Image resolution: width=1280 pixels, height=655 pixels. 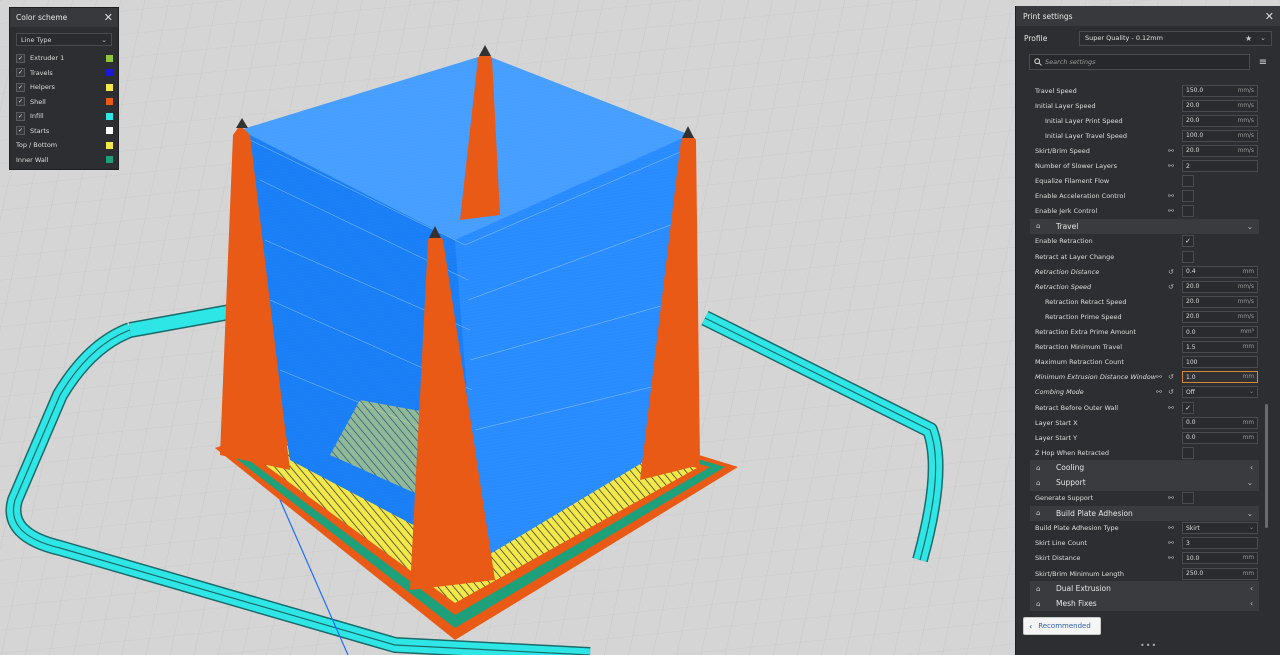 I want to click on support-icon: ⌂, so click(x=1038, y=482).